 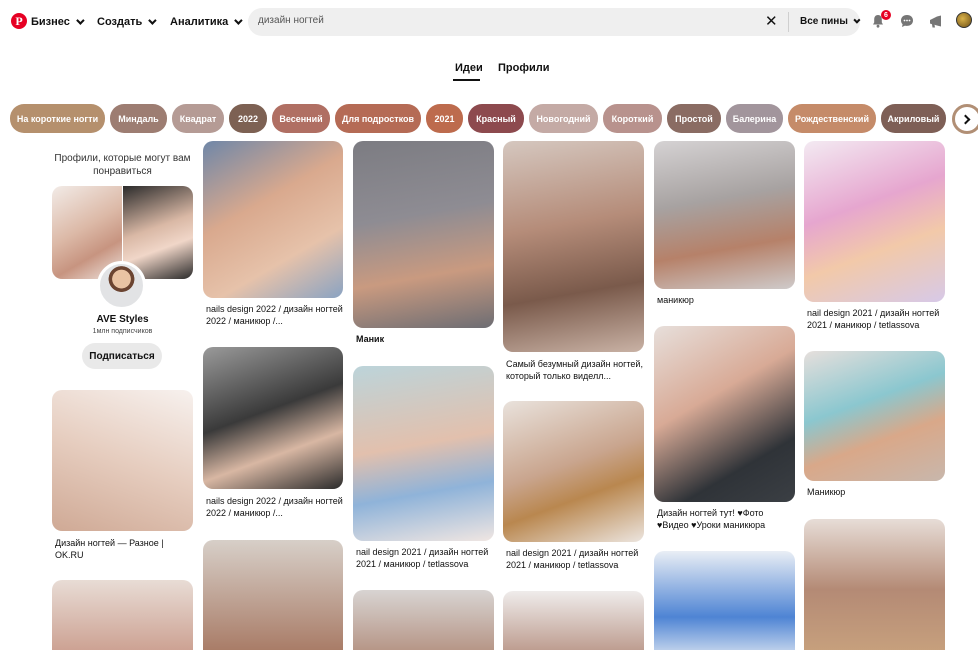 I want to click on chip-short-nails: На короткие ногти, so click(x=57, y=118).